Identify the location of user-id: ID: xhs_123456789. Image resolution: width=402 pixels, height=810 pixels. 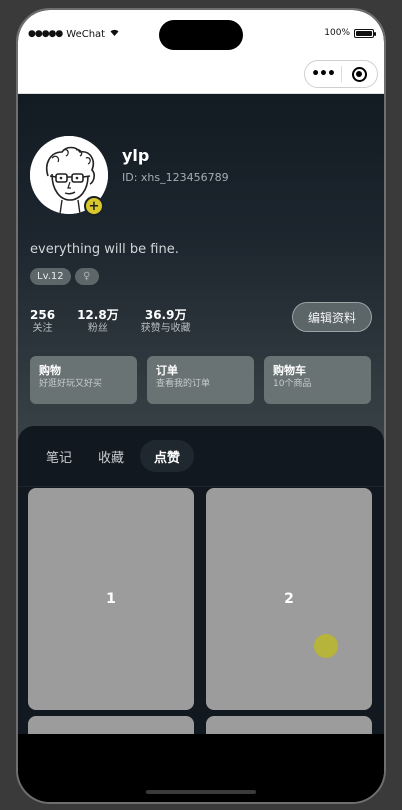
(175, 177).